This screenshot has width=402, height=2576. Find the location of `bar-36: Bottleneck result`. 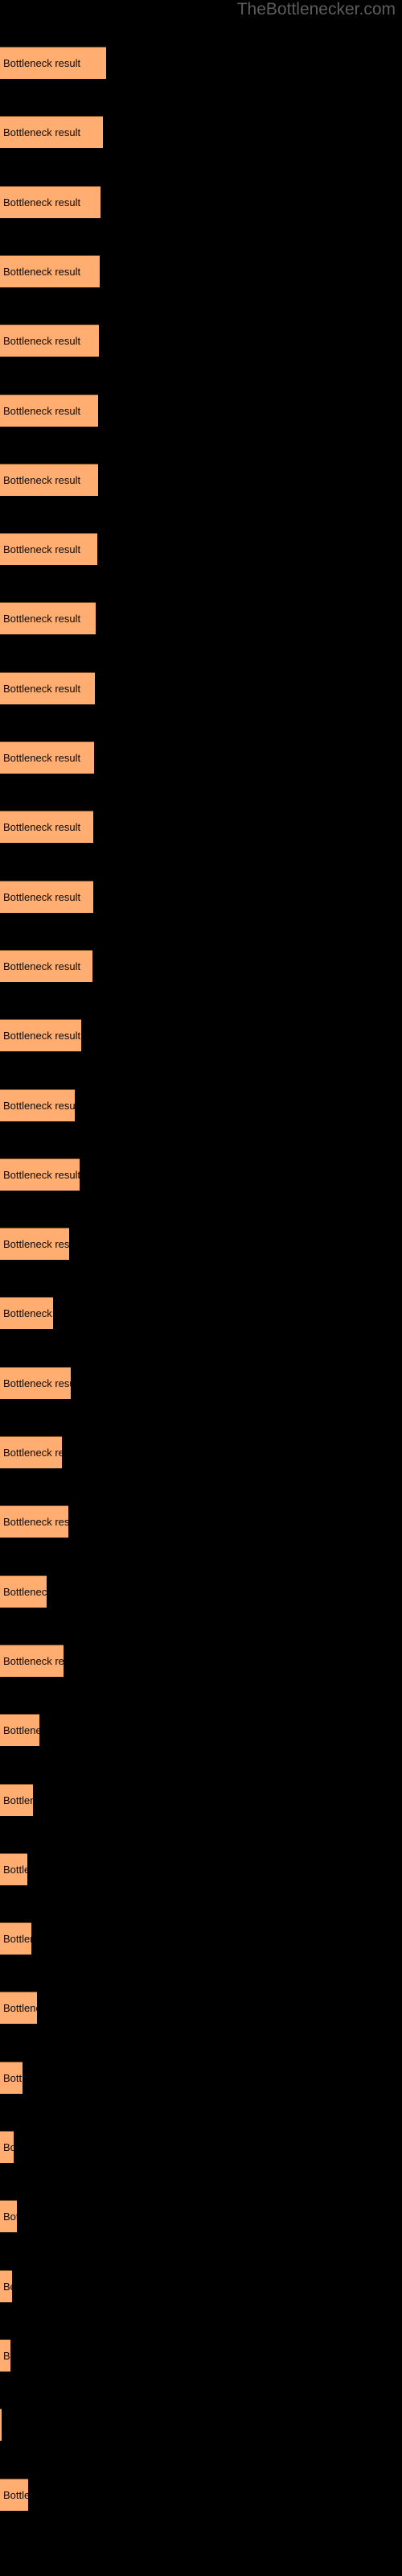

bar-36: Bottleneck result is located at coordinates (14, 2494).